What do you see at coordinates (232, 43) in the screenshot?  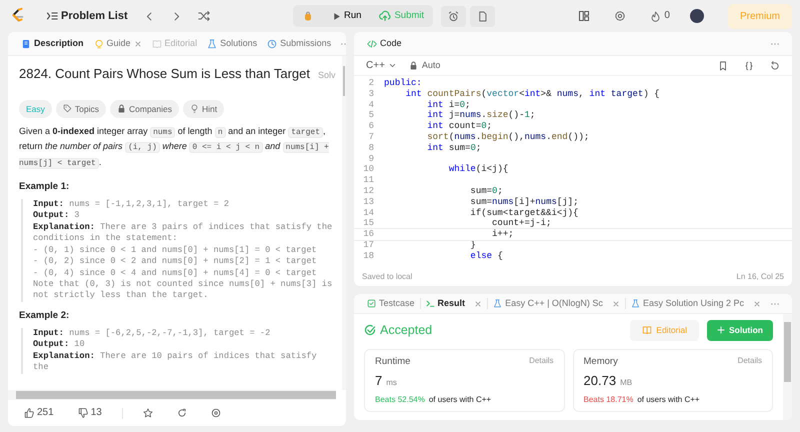 I see `panel-tab: Solutions` at bounding box center [232, 43].